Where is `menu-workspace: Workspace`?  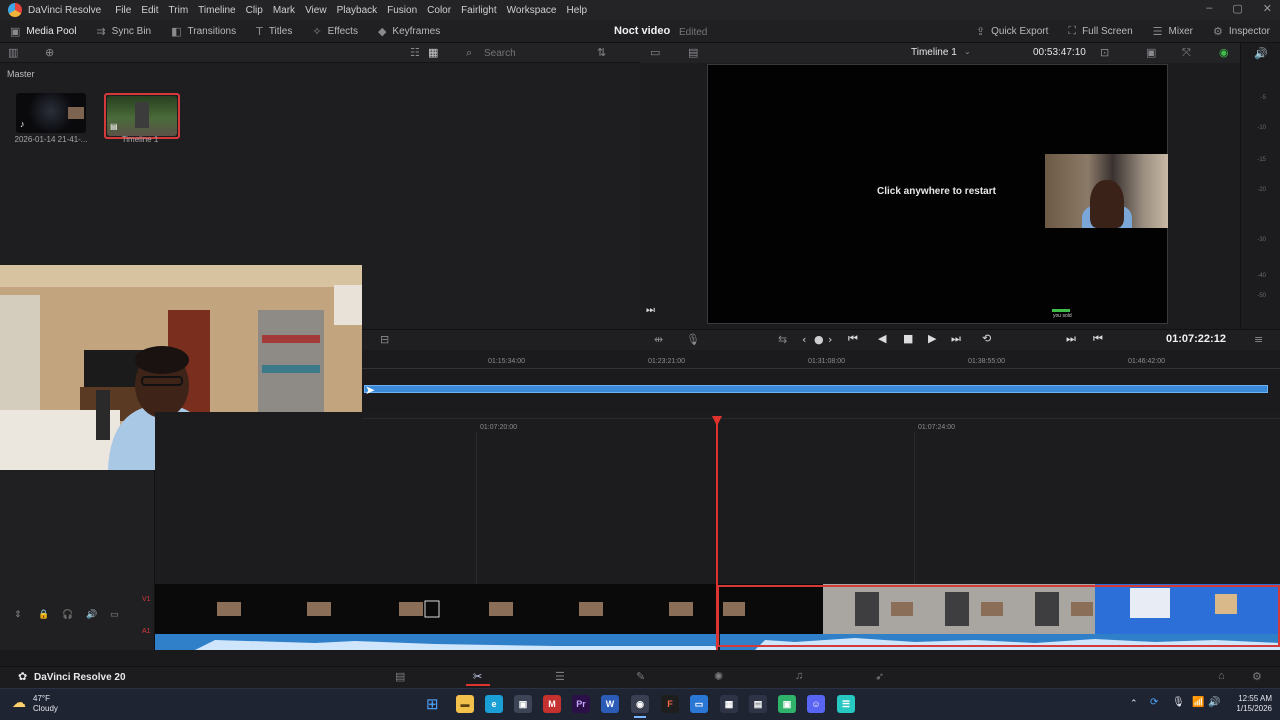 menu-workspace: Workspace is located at coordinates (532, 10).